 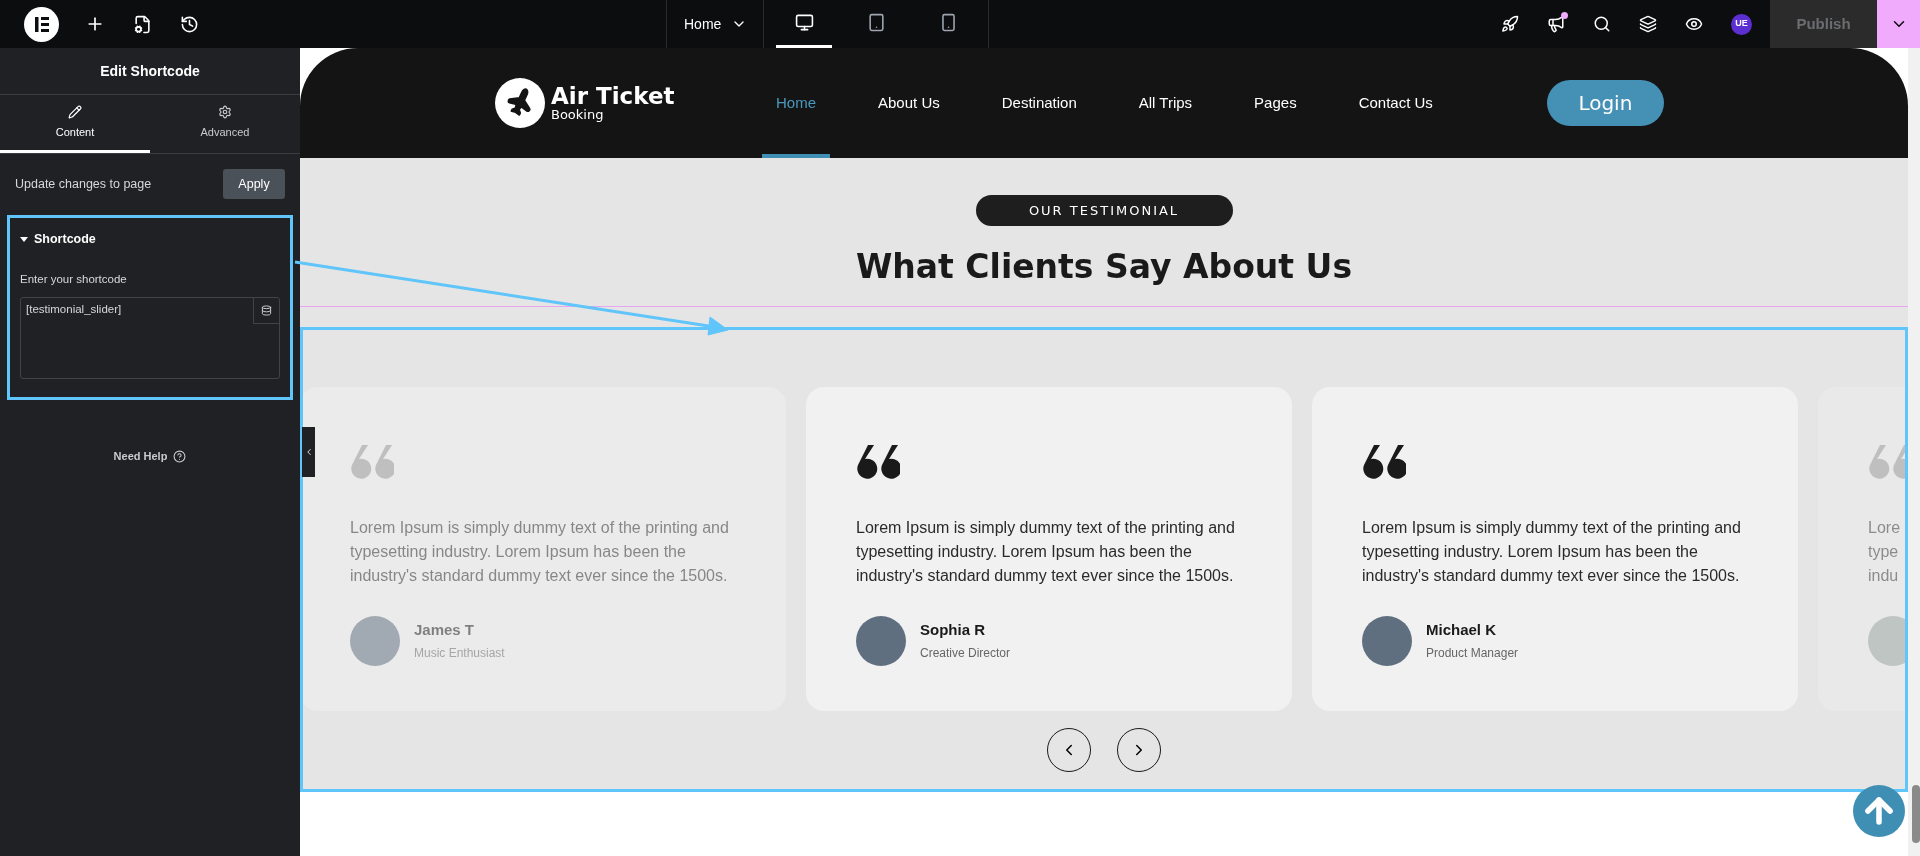 I want to click on section-toggle: Shortcode, so click(x=58, y=239).